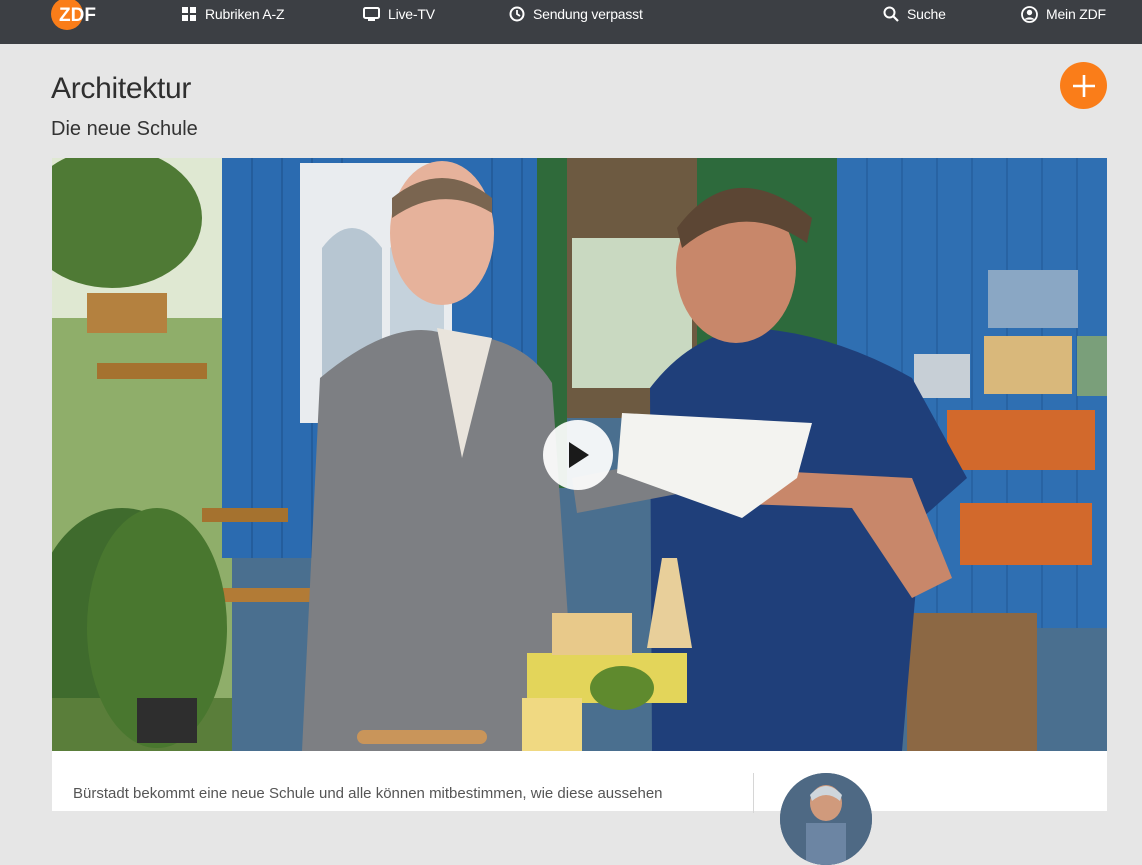 This screenshot has width=1142, height=865. Describe the element at coordinates (245, 14) in the screenshot. I see `nav-rubriken-label: Rubriken A-Z` at that location.